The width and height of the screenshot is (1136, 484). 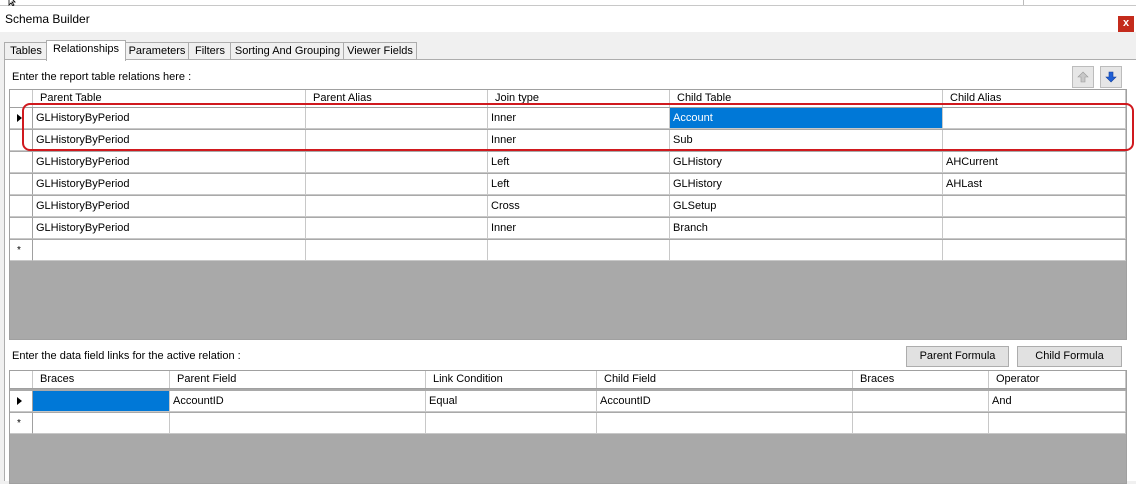 I want to click on cell-link-condition: Equal, so click(x=511, y=401).